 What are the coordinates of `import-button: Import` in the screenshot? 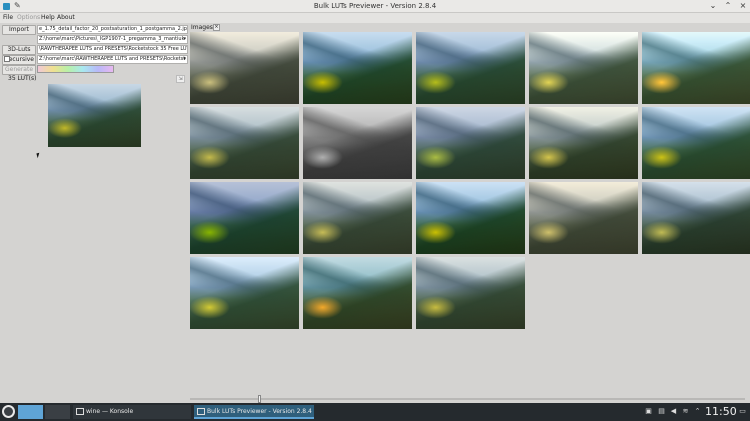 It's located at (19, 30).